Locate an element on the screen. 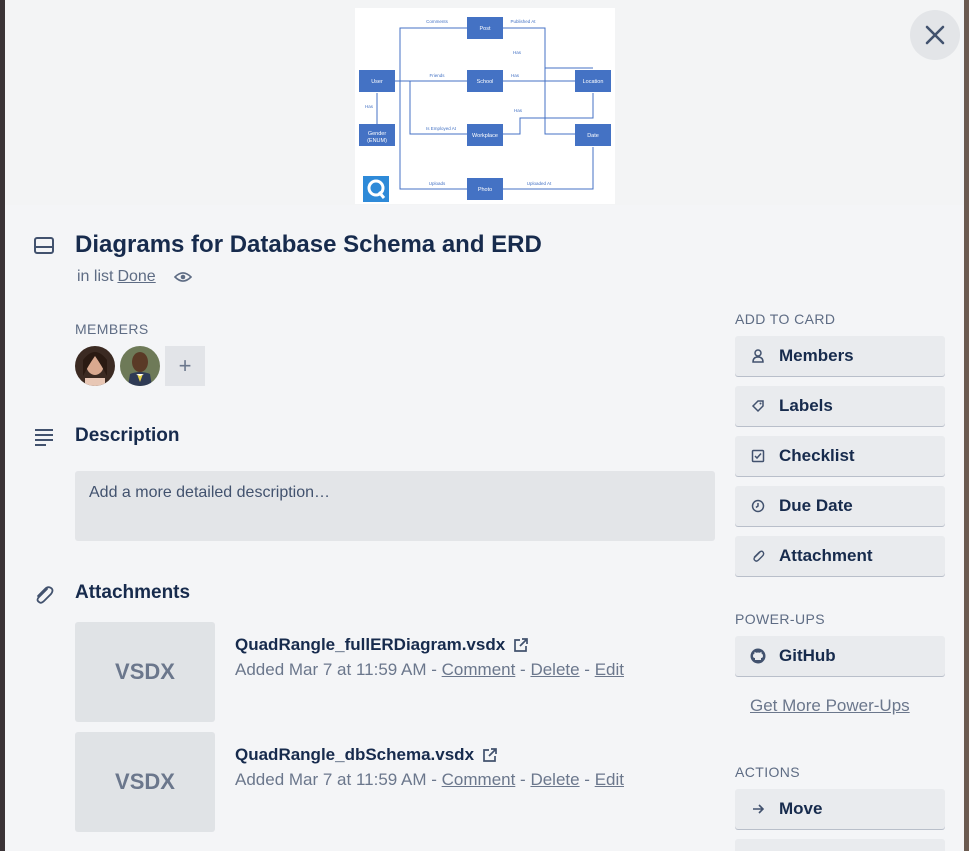  attachment-name: QuadRangle_dbSchema.vsdx is located at coordinates (366, 755).